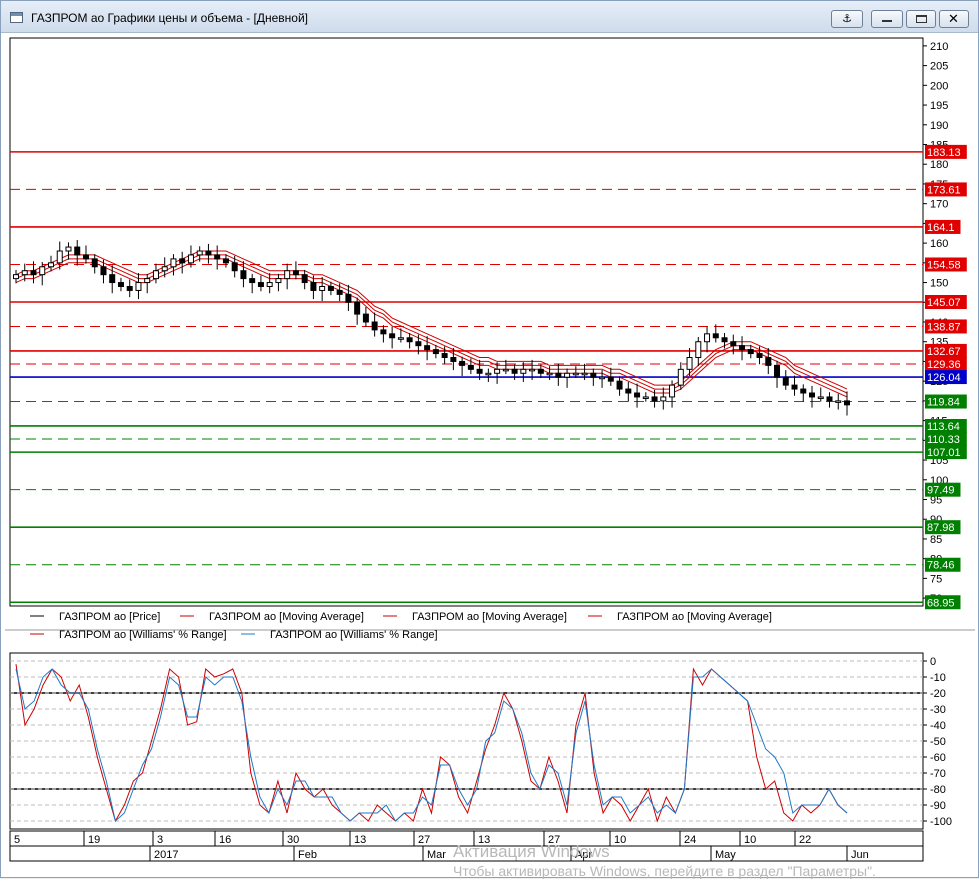 This screenshot has width=979, height=879. I want to click on price-tick-label: 190, so click(939, 126).